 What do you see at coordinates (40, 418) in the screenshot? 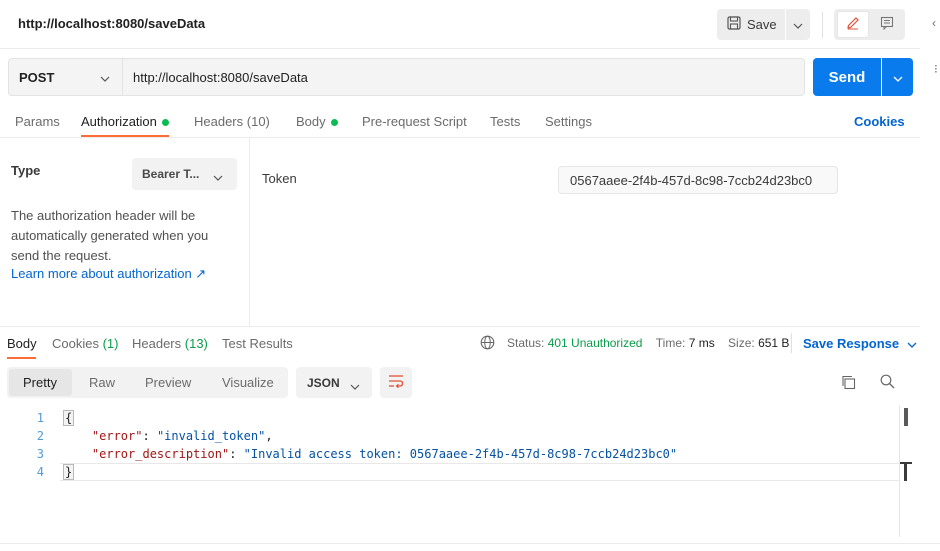
I see `line-number: 1` at bounding box center [40, 418].